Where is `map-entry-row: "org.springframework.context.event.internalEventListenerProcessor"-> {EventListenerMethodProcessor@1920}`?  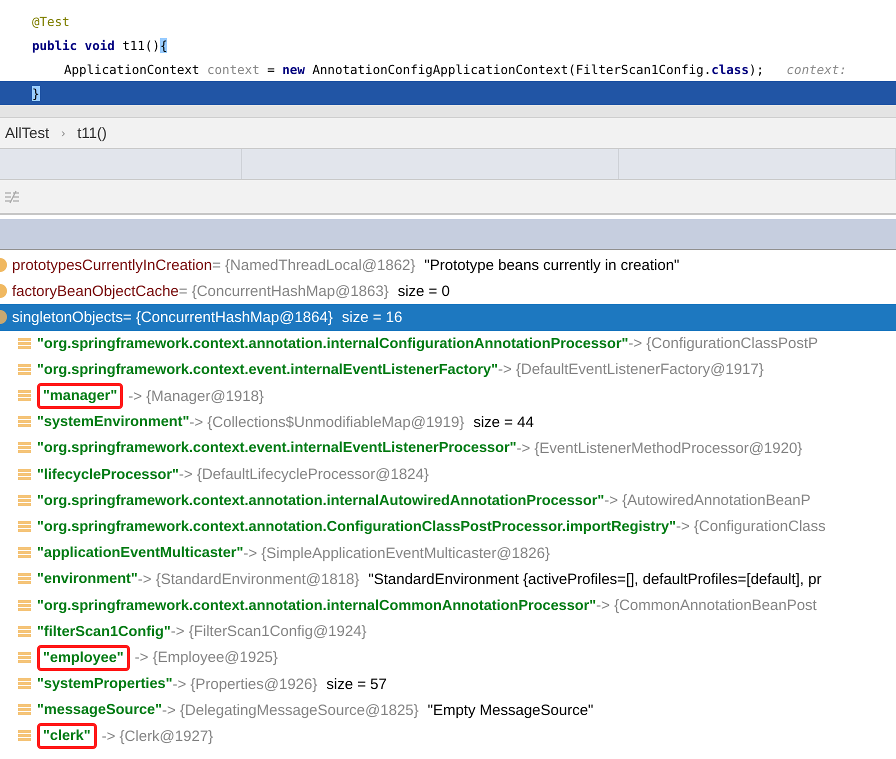
map-entry-row: "org.springframework.context.event.internalEventListenerProcessor"-> {EventListenerMethodProcessor@1920} is located at coordinates (448, 448).